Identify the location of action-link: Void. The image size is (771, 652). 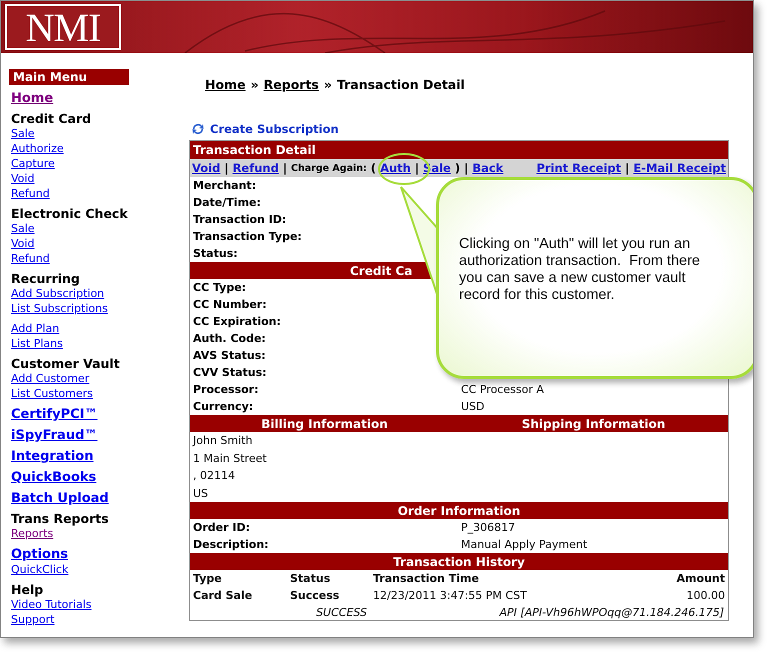
(206, 168).